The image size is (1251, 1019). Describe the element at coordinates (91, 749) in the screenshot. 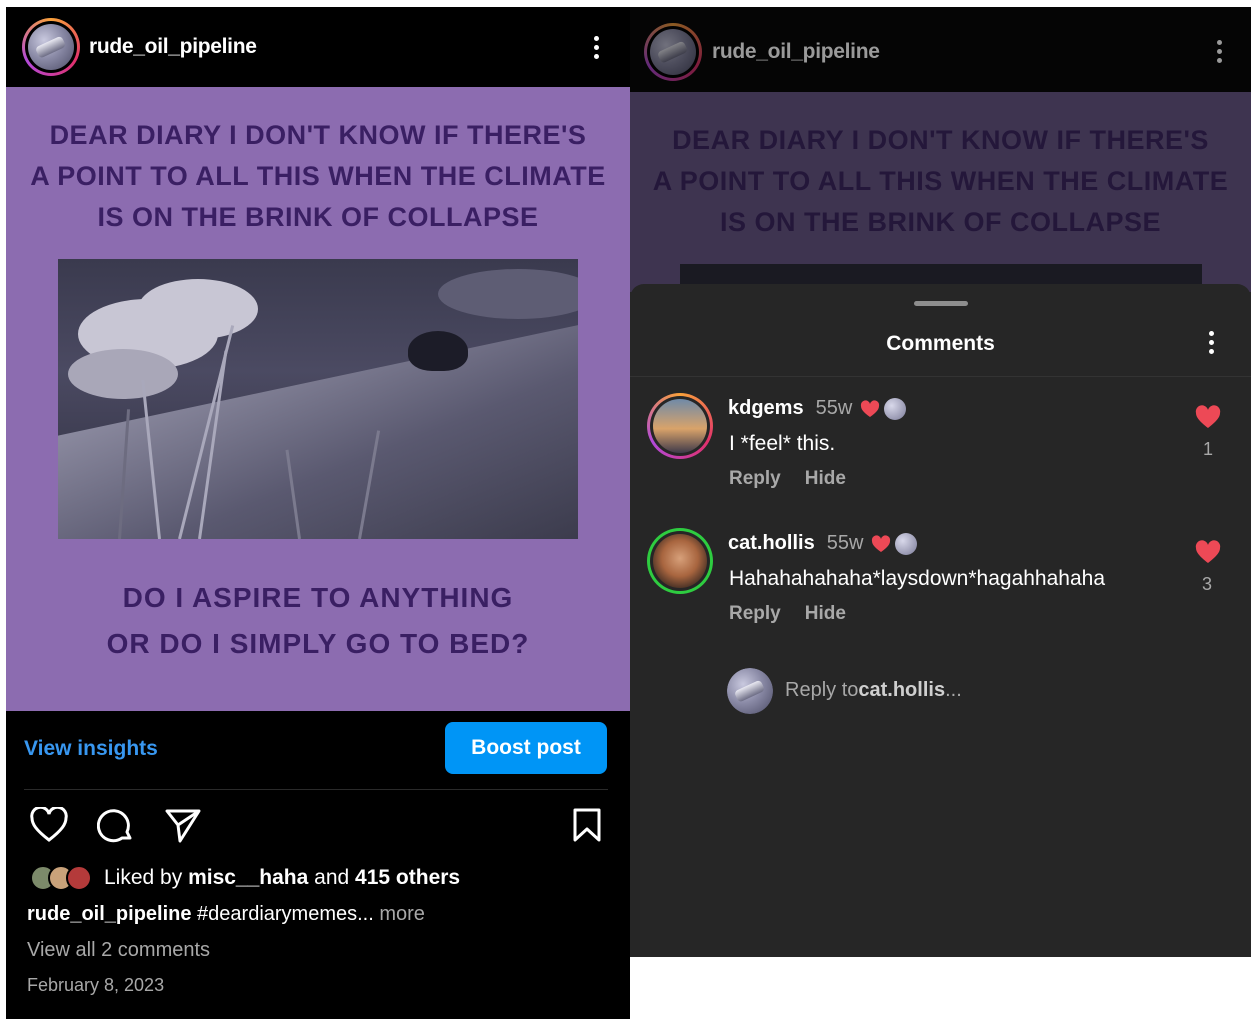

I see `view-insights-link: View insights` at that location.